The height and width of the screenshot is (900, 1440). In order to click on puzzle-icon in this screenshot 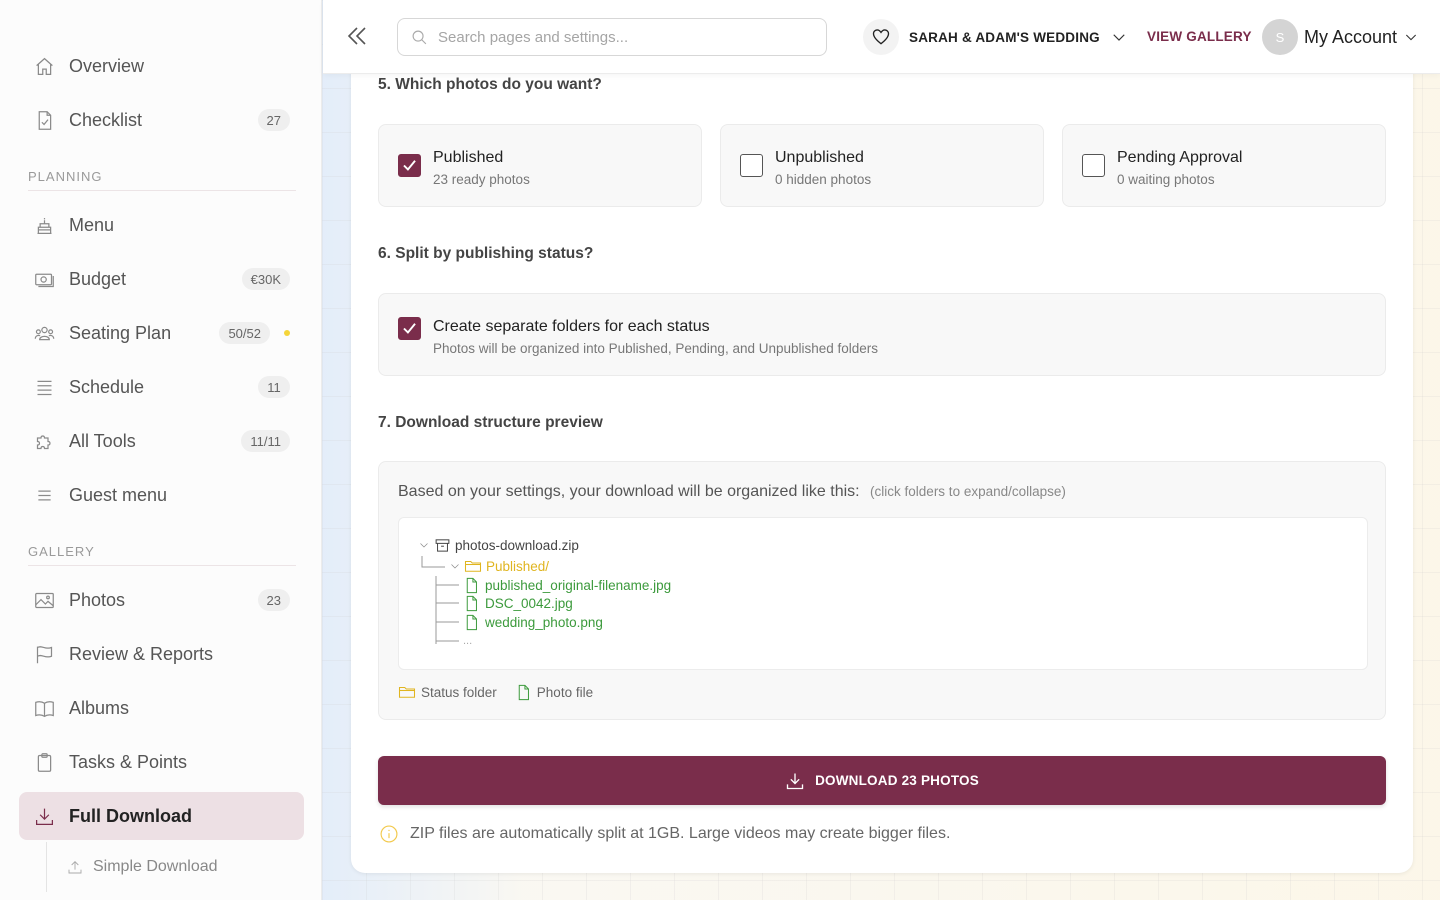, I will do `click(44, 441)`.